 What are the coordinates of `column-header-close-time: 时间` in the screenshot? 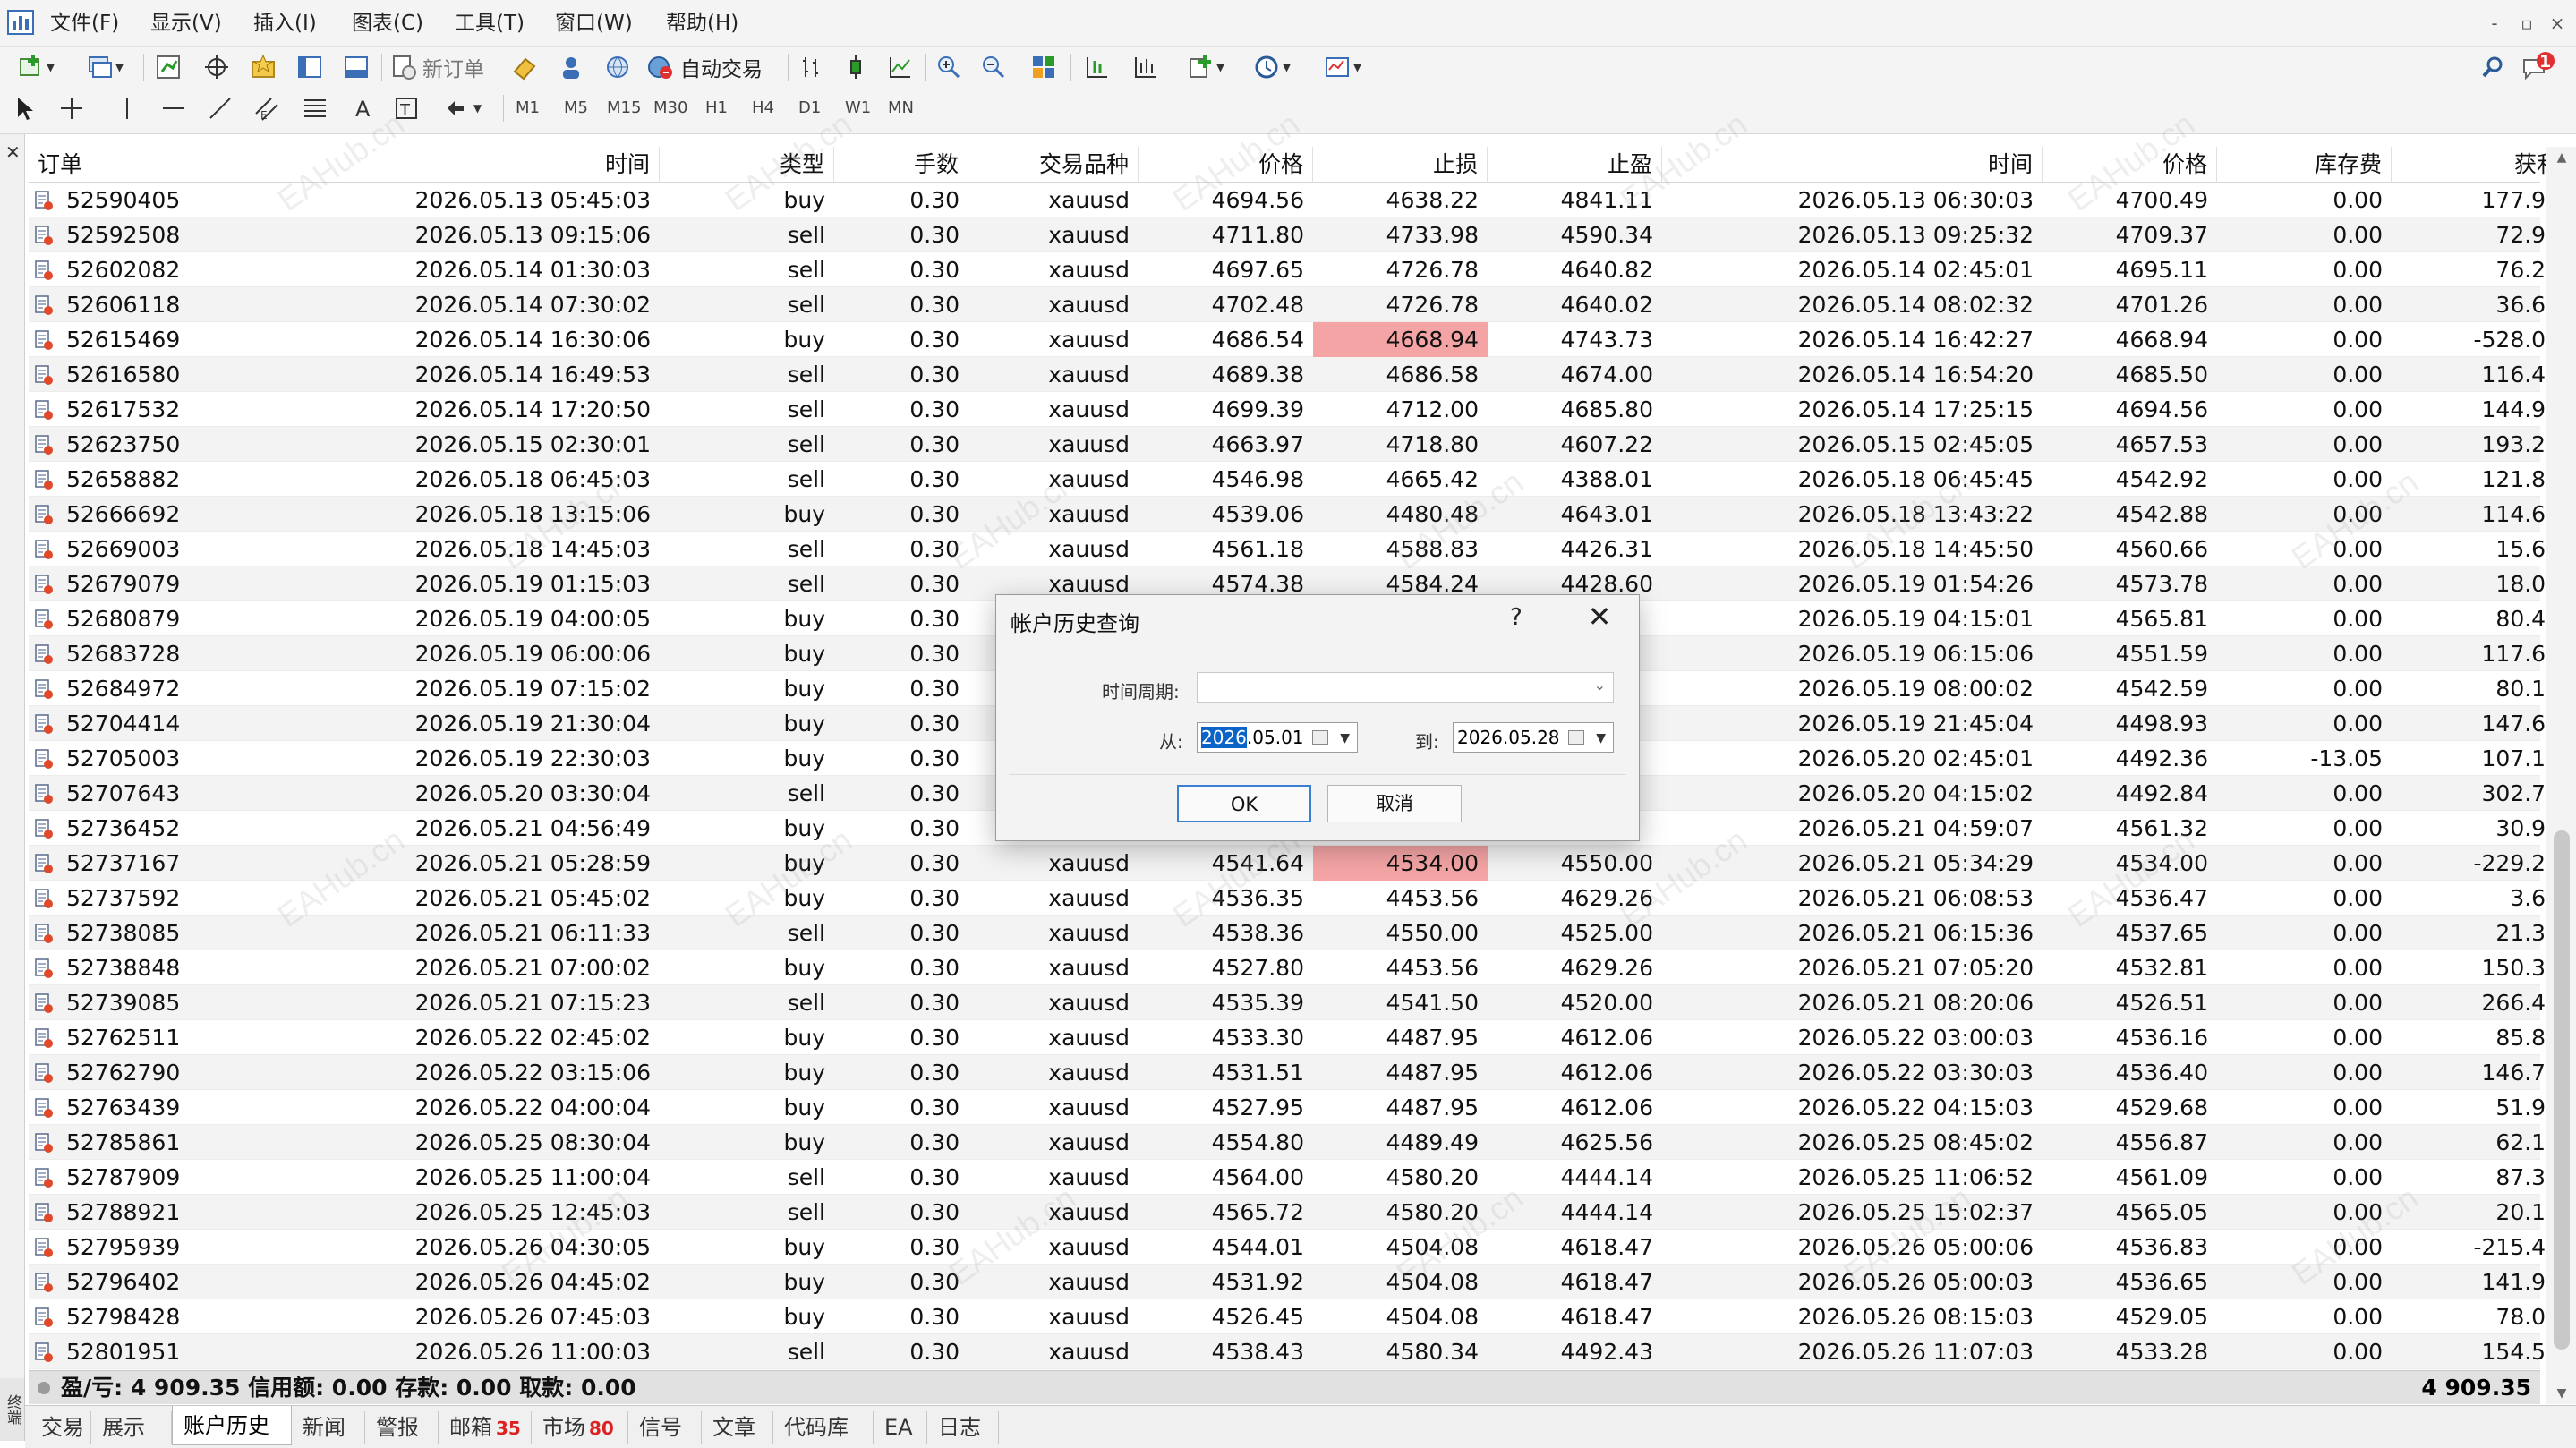 It's located at (1852, 165).